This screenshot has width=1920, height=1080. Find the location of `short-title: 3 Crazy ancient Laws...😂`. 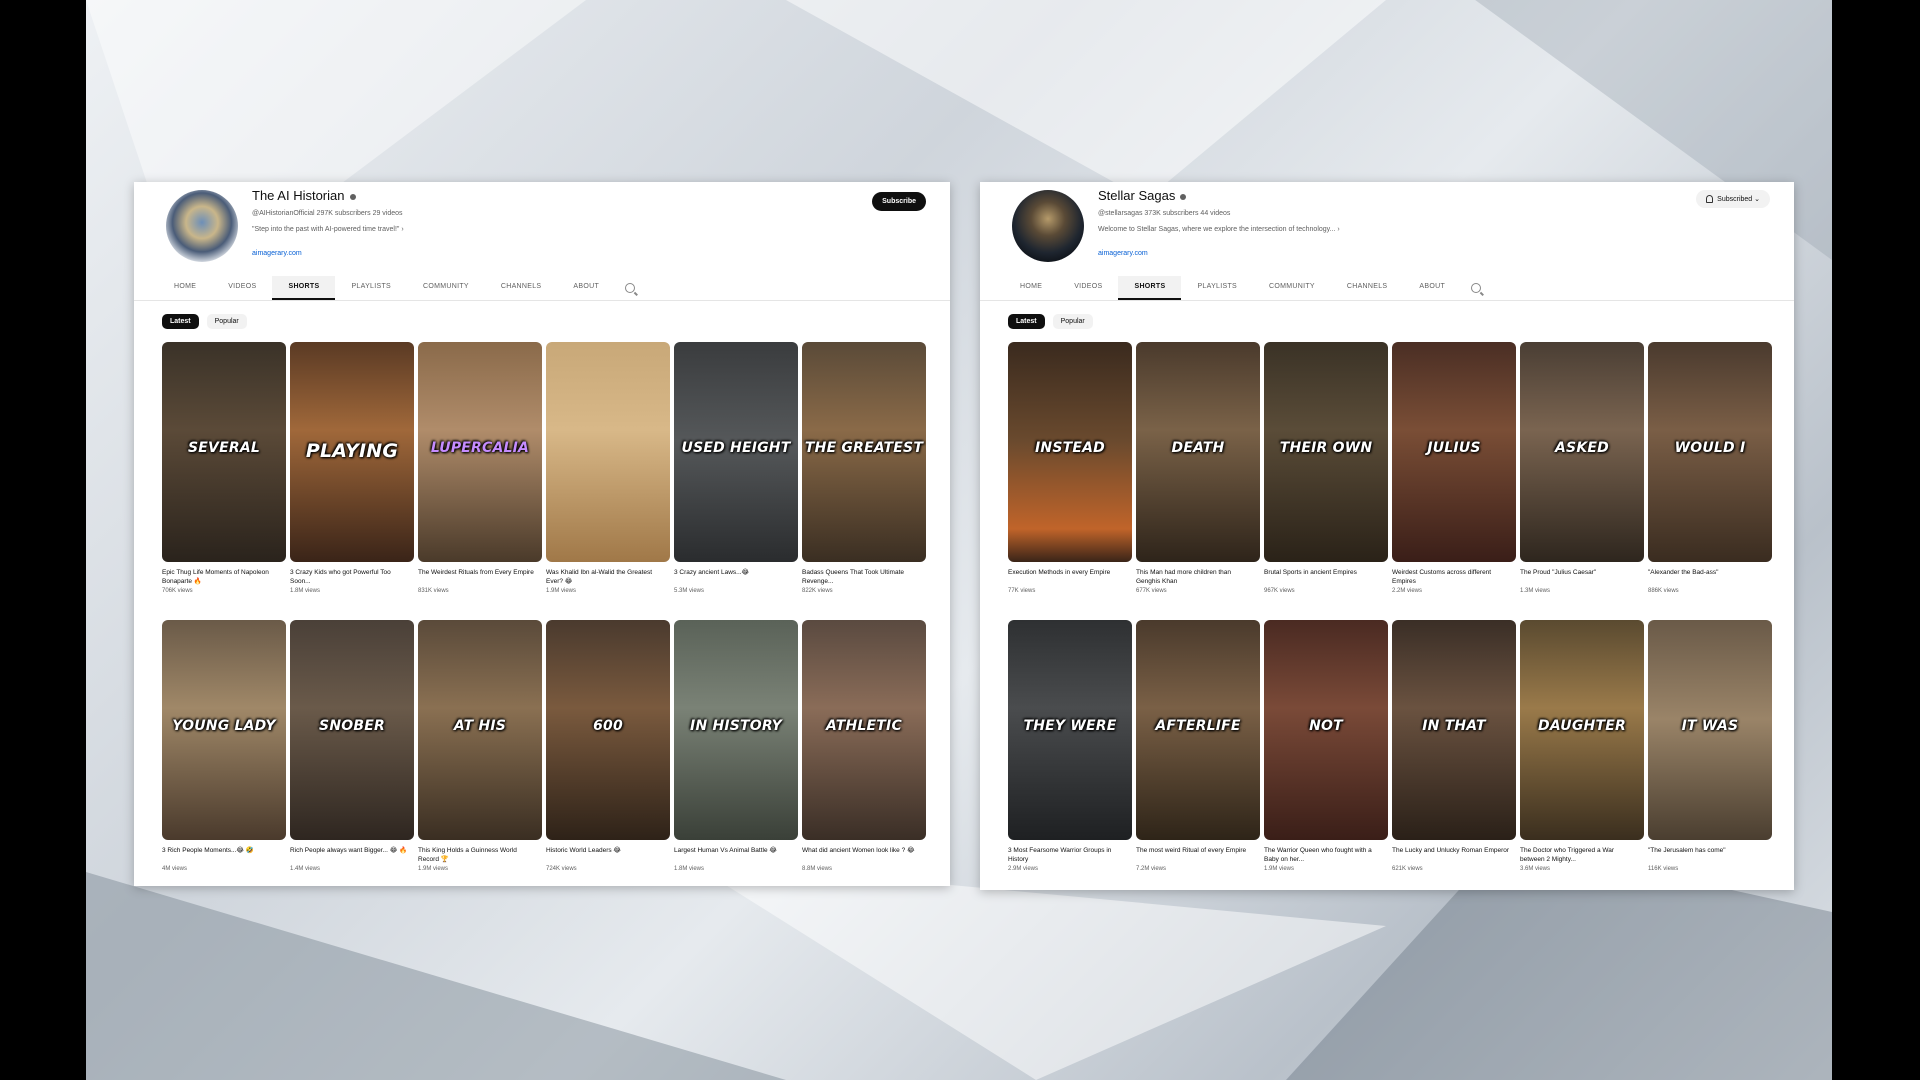

short-title: 3 Crazy ancient Laws...😂 is located at coordinates (736, 577).